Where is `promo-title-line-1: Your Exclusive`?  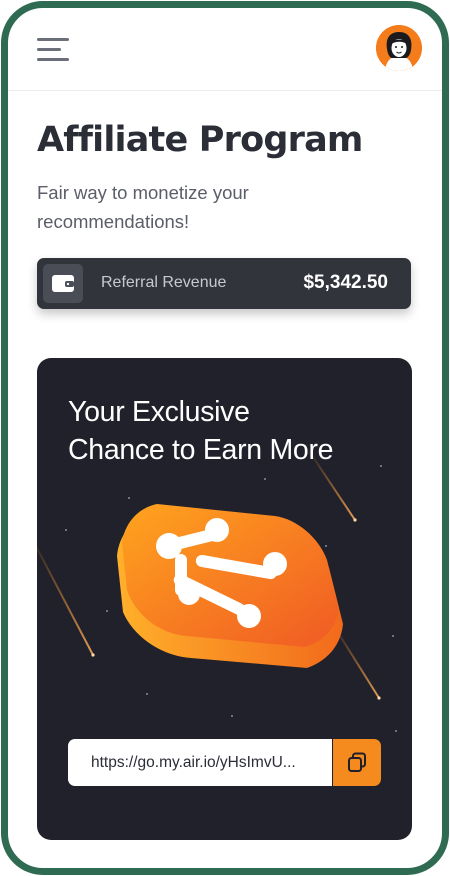 promo-title-line-1: Your Exclusive is located at coordinates (159, 412).